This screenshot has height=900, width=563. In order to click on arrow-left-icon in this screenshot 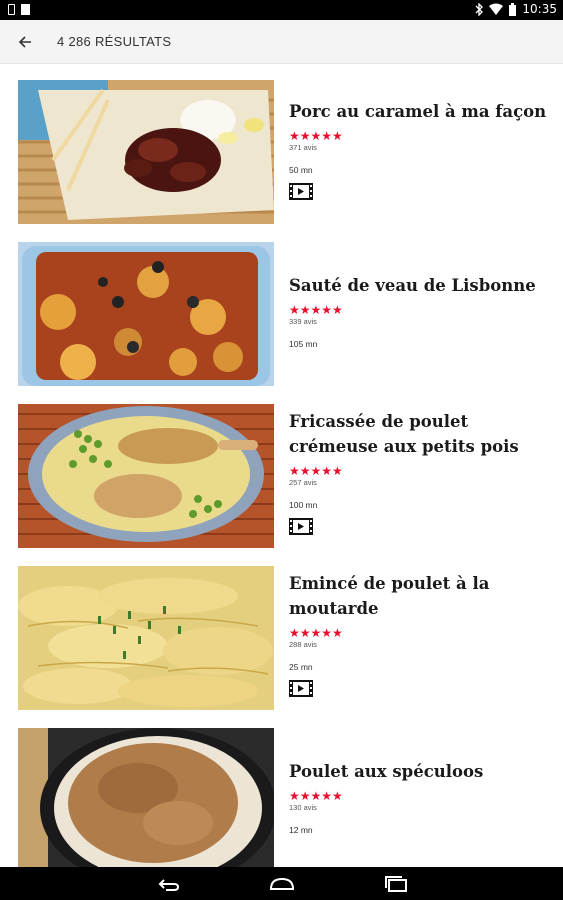, I will do `click(24, 42)`.